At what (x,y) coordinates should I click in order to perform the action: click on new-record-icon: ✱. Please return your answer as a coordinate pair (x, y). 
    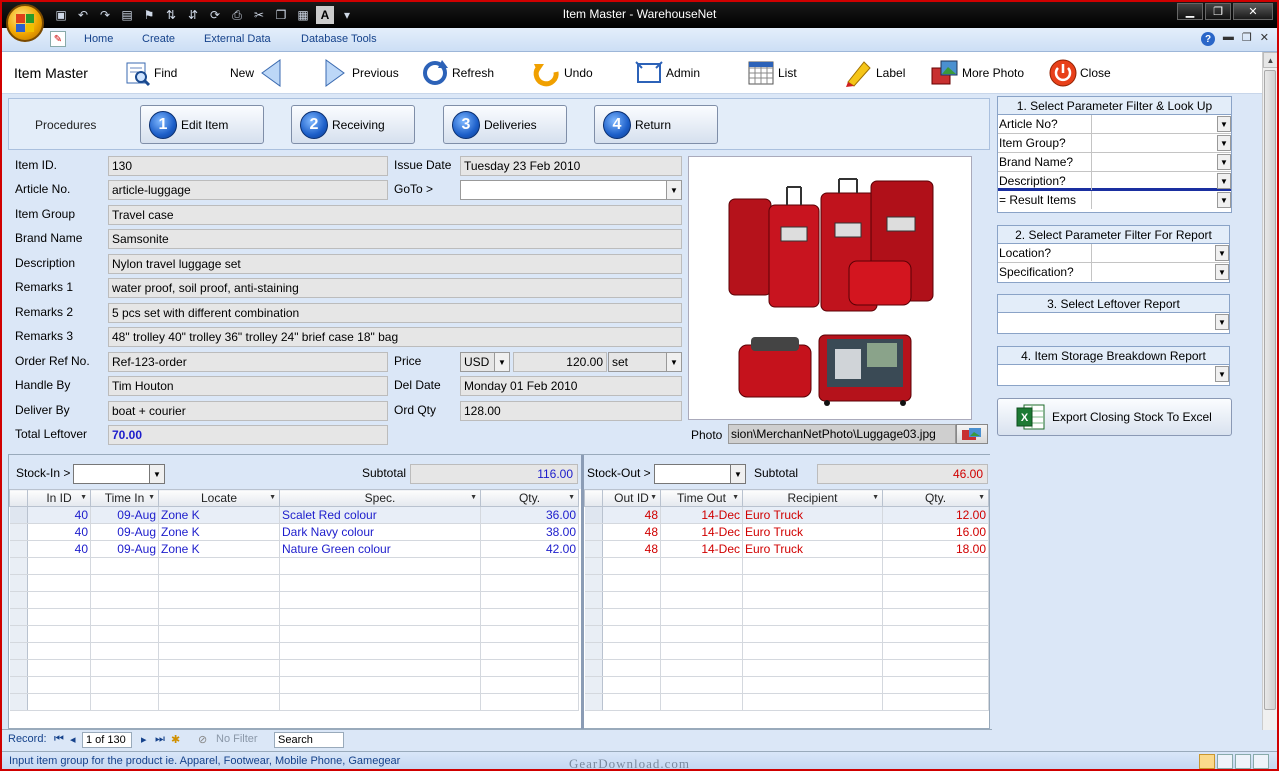
    Looking at the image, I should click on (175, 739).